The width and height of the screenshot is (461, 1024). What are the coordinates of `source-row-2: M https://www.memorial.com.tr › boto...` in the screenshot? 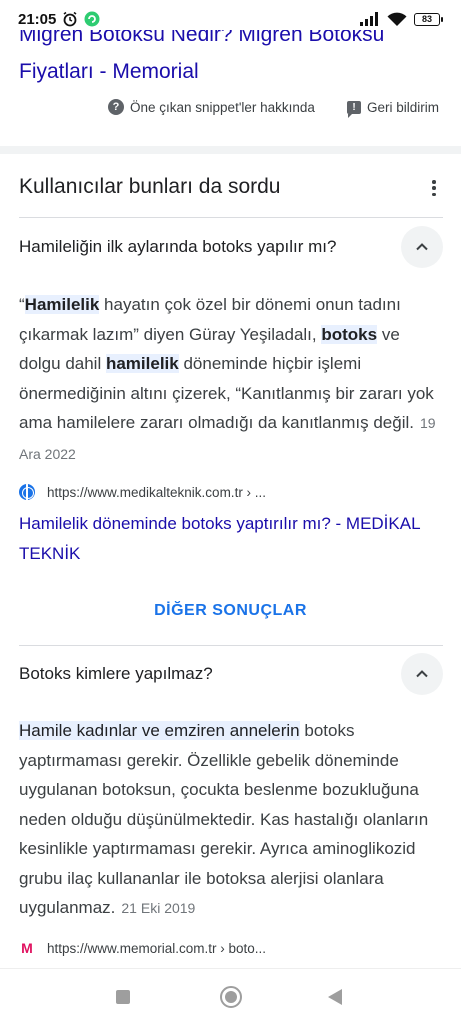 It's located at (142, 948).